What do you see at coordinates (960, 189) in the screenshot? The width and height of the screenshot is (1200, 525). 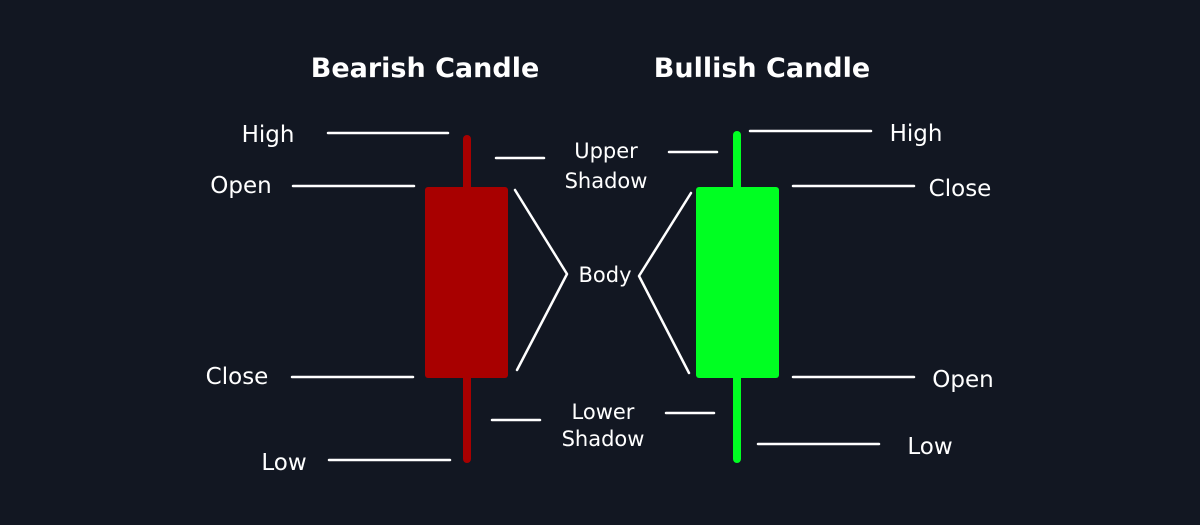 I see `bullish-close-label: Close` at bounding box center [960, 189].